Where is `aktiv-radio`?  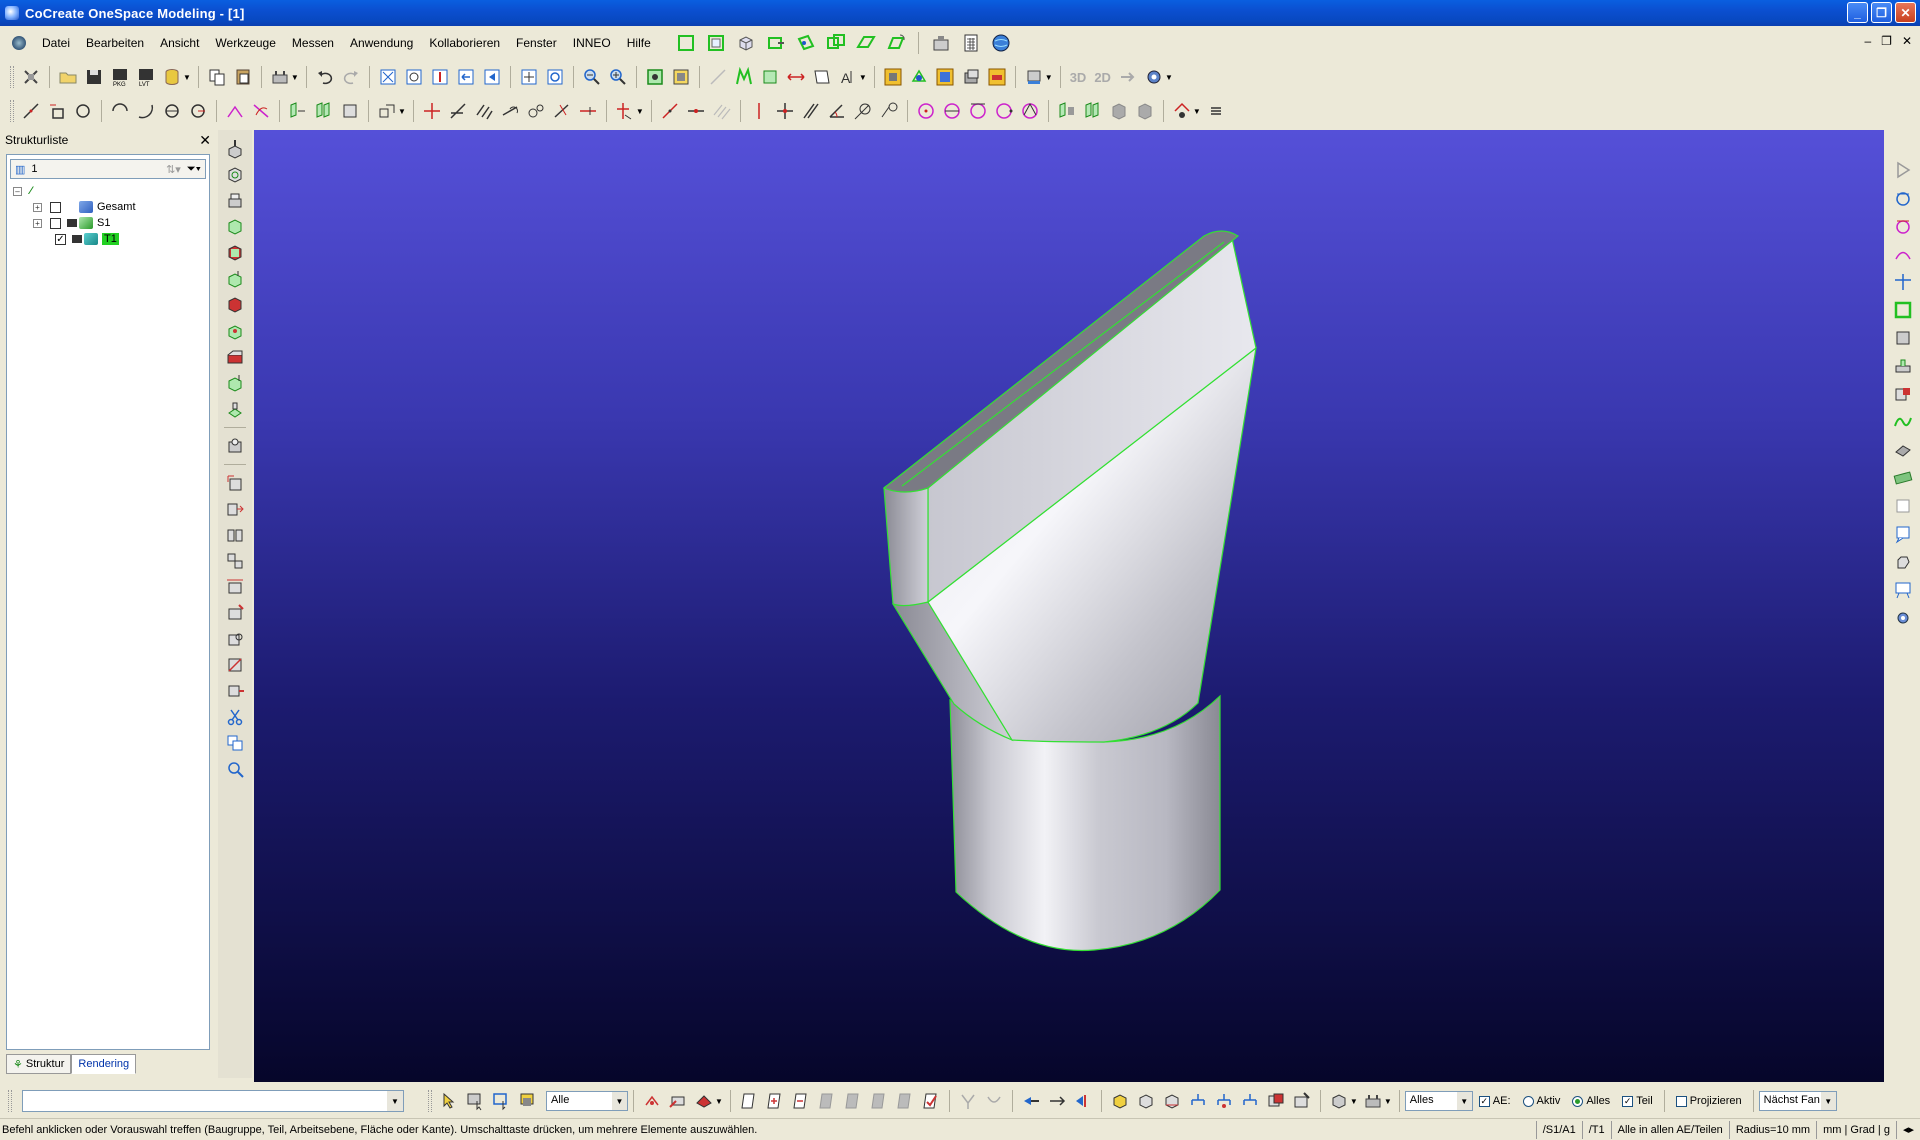 aktiv-radio is located at coordinates (1528, 1101).